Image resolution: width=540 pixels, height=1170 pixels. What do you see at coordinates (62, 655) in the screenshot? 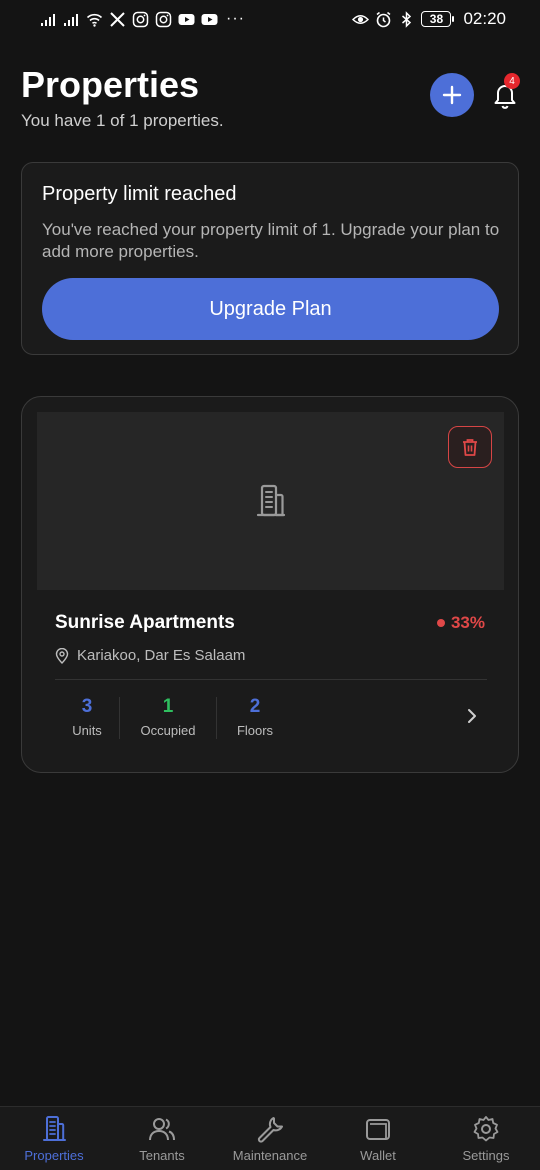
I see `location-pin-icon` at bounding box center [62, 655].